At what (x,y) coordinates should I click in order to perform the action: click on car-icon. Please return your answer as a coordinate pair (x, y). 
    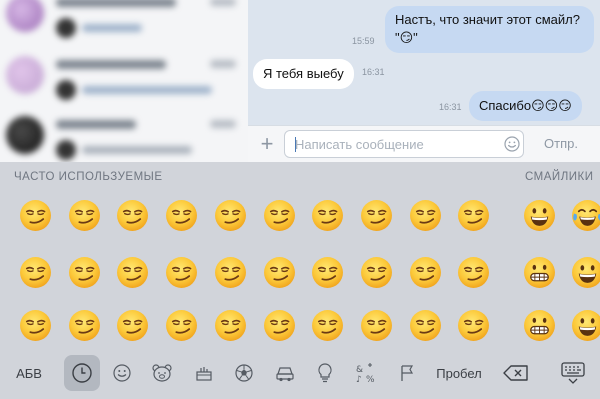
    Looking at the image, I should click on (285, 373).